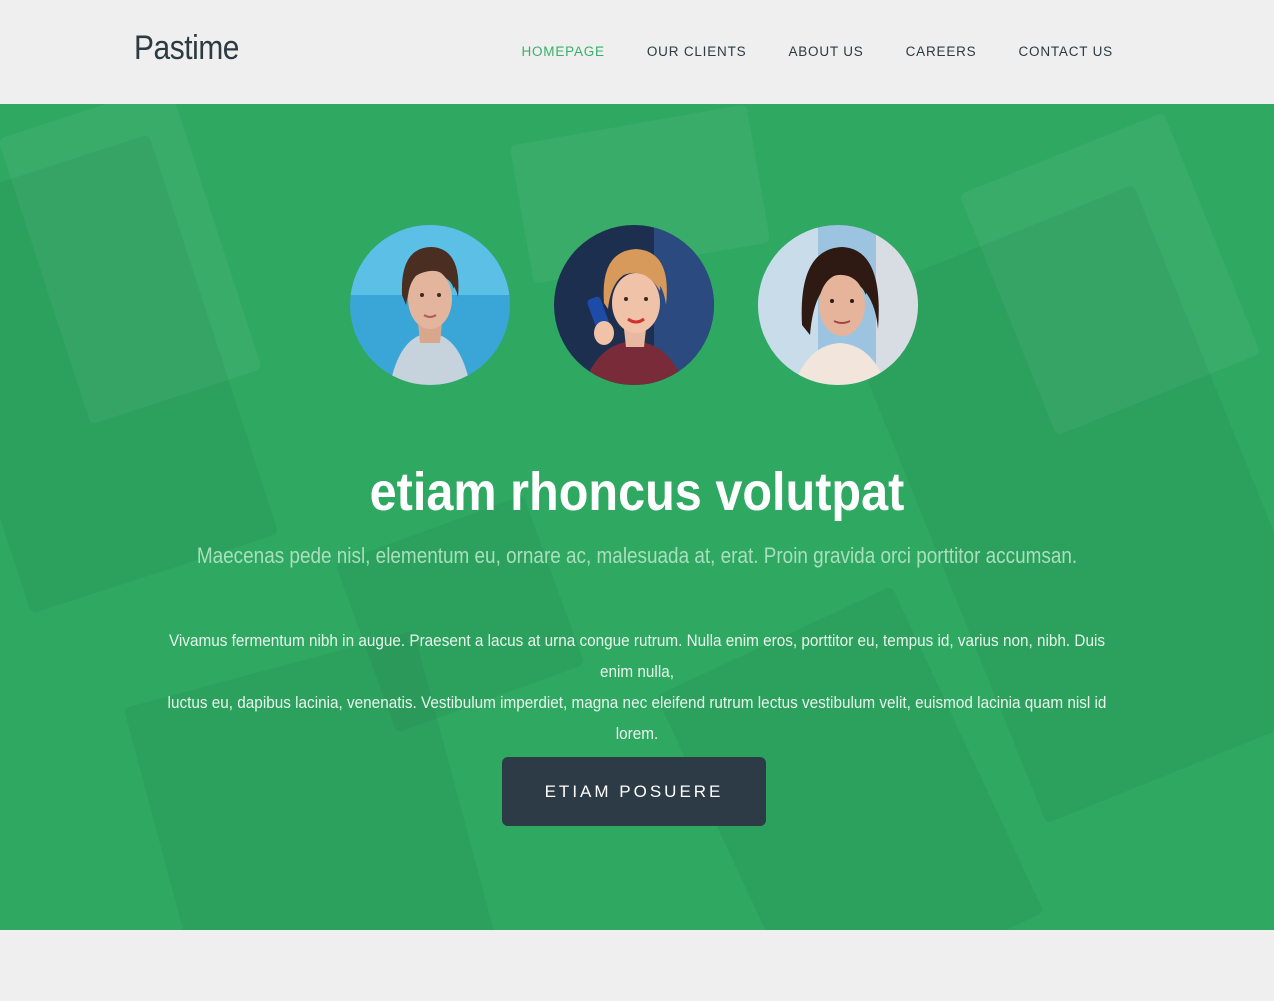 The image size is (1274, 1001). I want to click on nav-item-homepage: HOMEPAGE, so click(562, 52).